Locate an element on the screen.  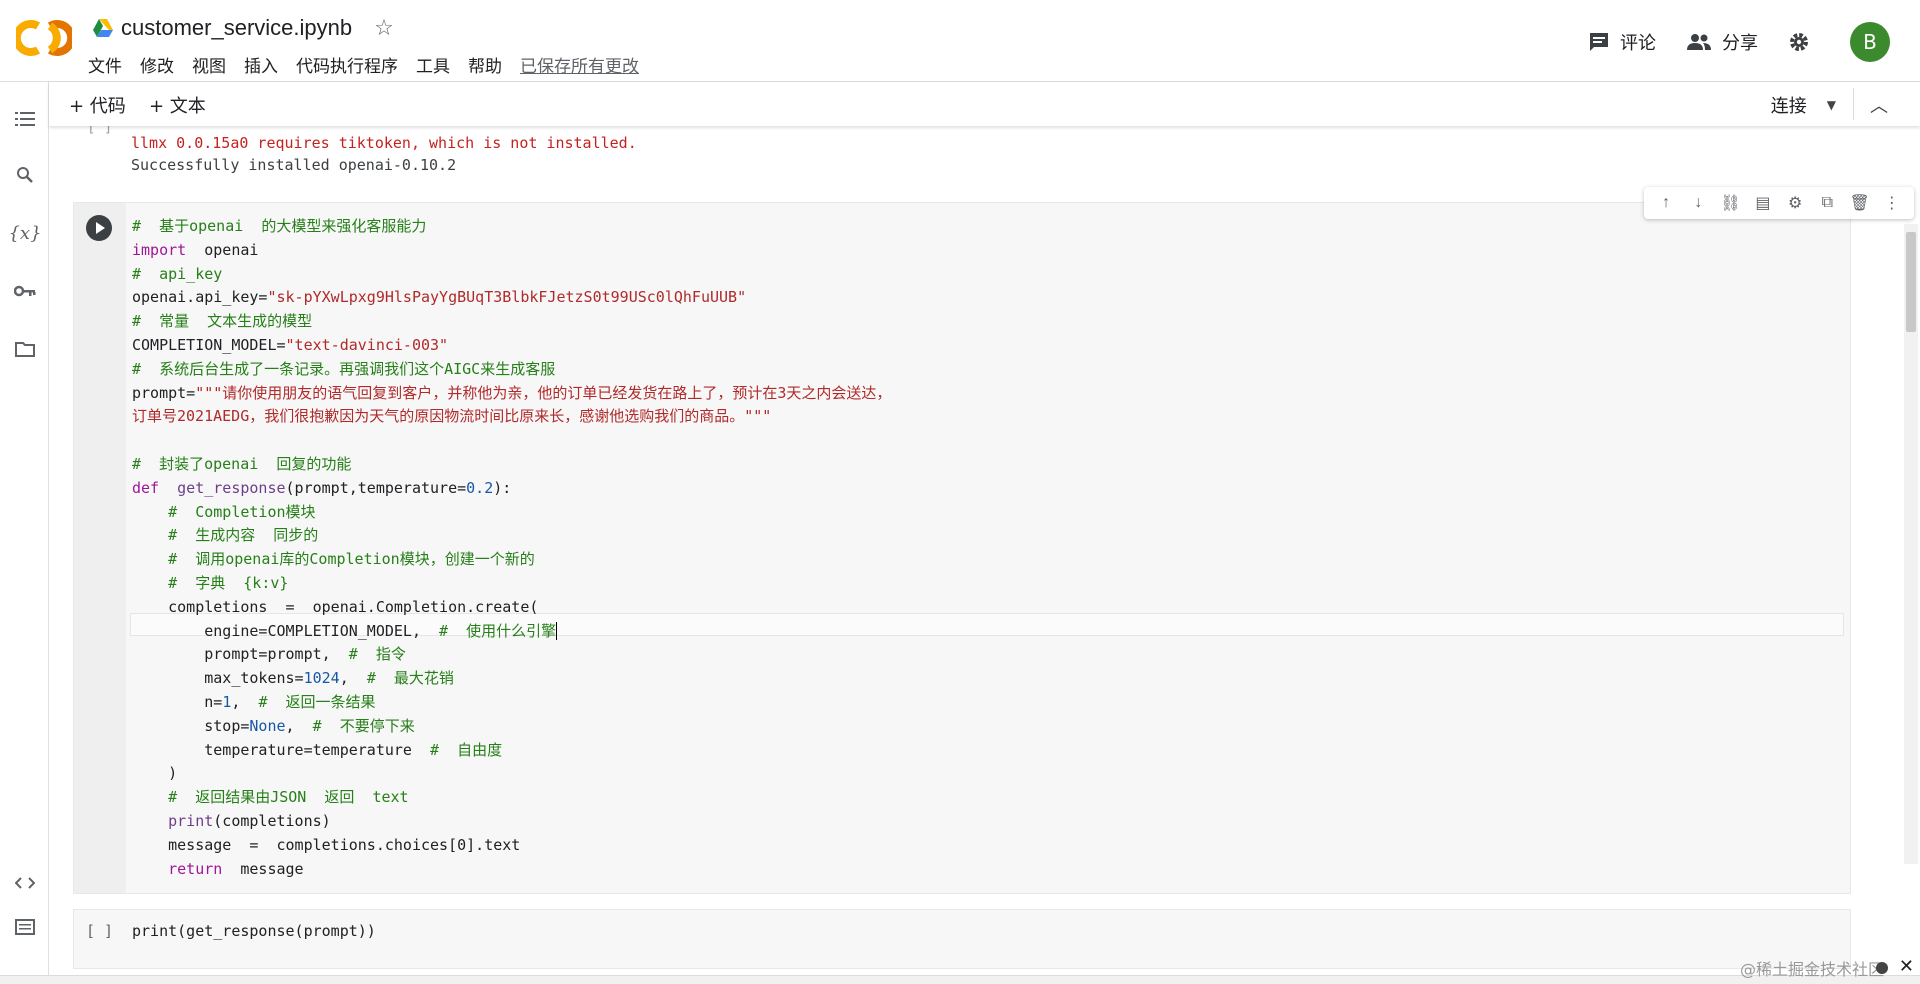
connect-button: 连接 ▼ is located at coordinates (1803, 105).